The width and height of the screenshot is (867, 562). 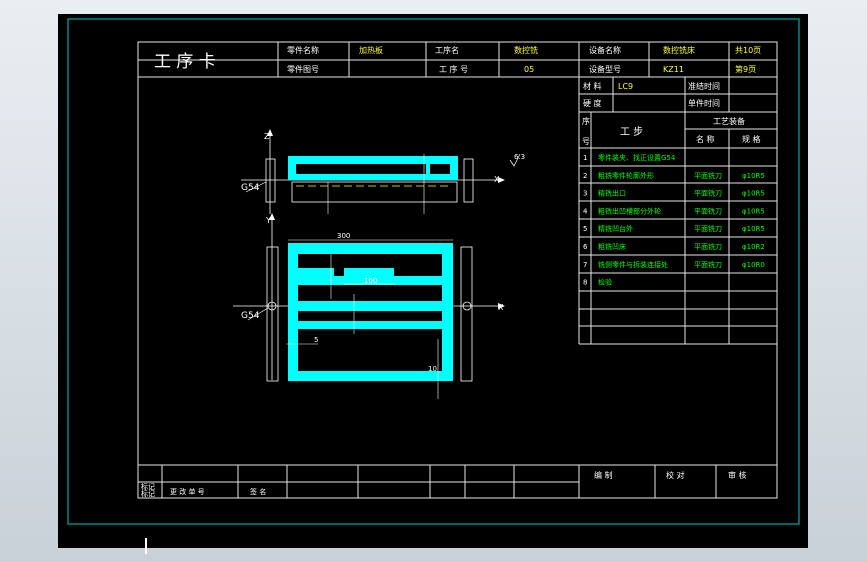 I want to click on step-number: 6, so click(x=585, y=247).